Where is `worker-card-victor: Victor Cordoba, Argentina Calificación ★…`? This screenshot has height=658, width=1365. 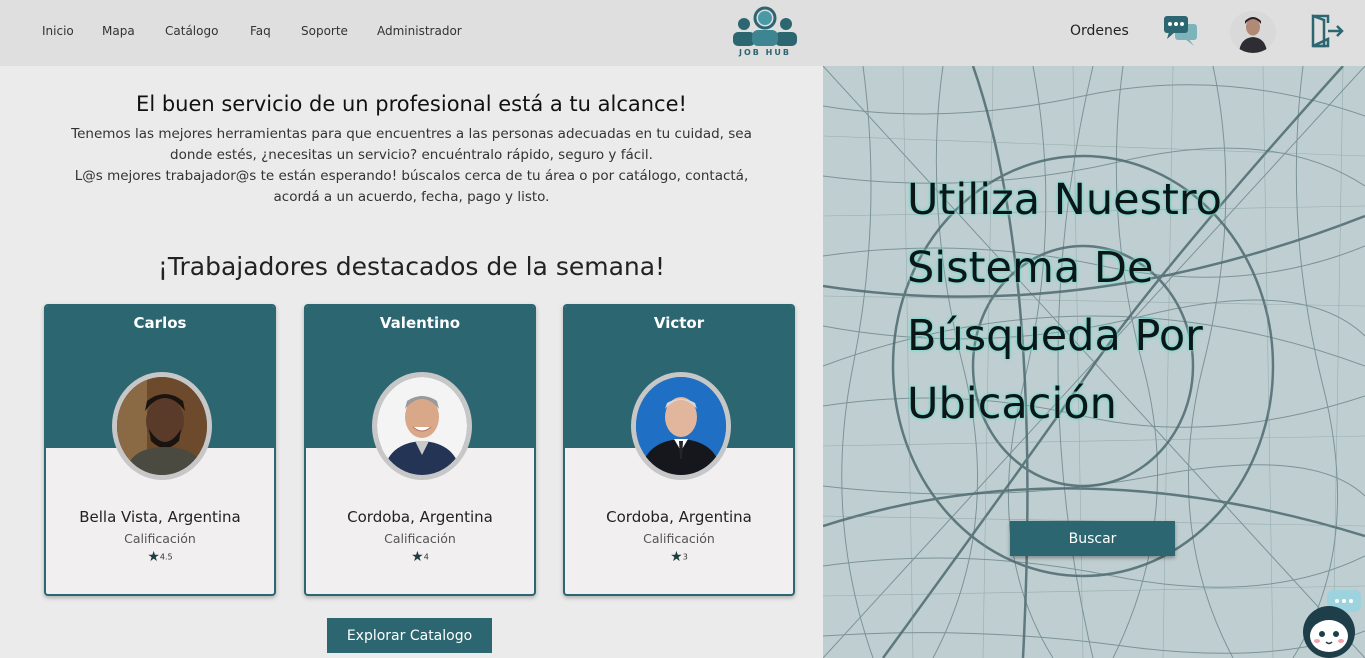 worker-card-victor: Victor Cordoba, Argentina Calificación ★… is located at coordinates (679, 450).